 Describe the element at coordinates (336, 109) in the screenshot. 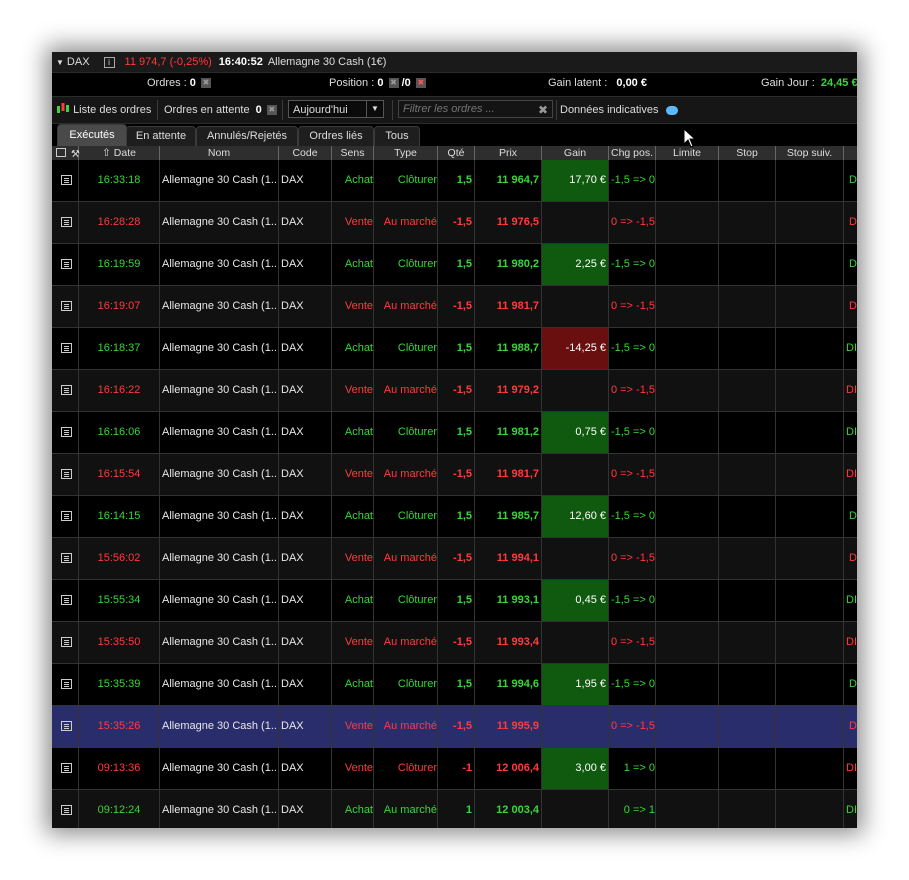

I see `period-select: Aujourd'hui ▼` at that location.